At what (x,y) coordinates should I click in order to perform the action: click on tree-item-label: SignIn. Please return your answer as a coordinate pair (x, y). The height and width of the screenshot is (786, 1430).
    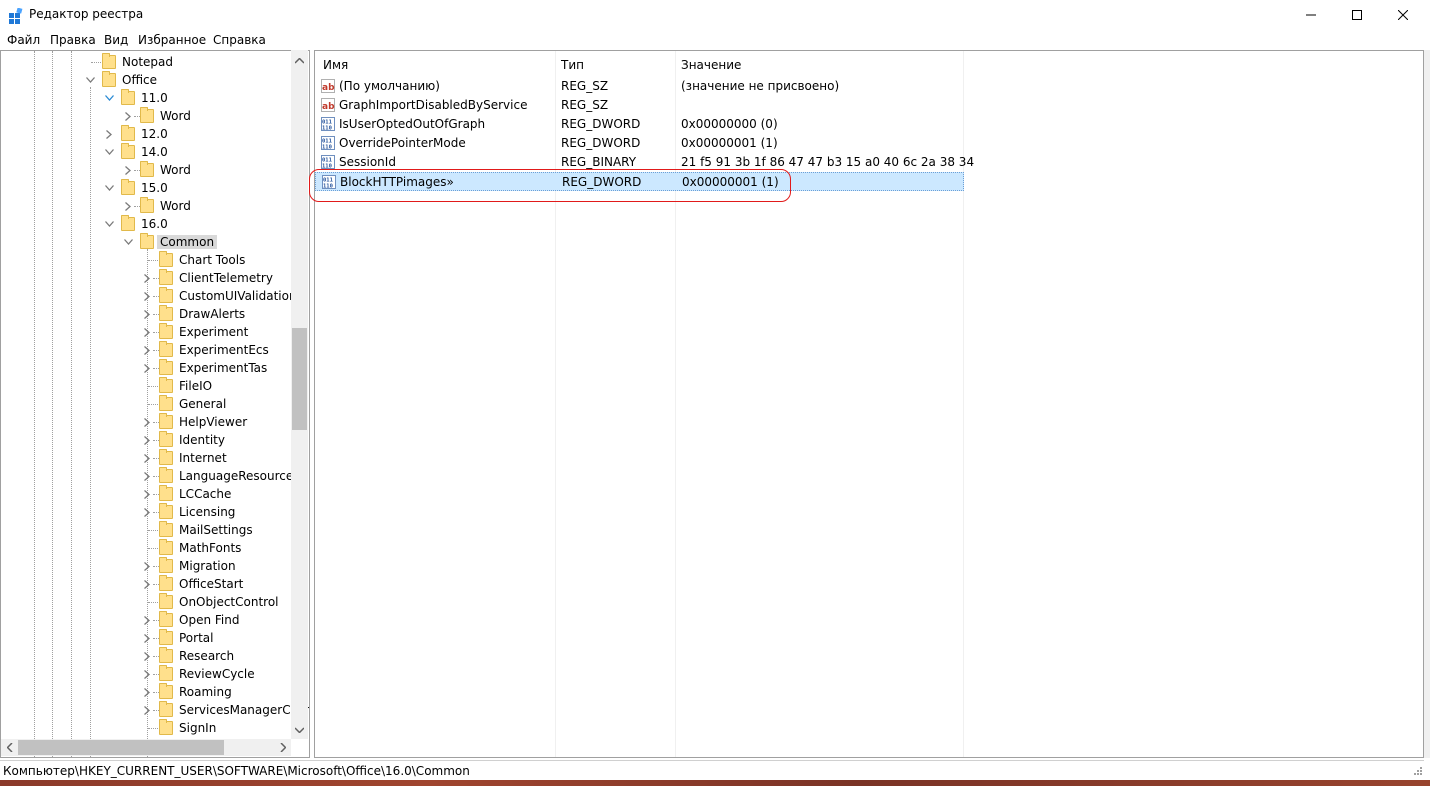
    Looking at the image, I should click on (197, 728).